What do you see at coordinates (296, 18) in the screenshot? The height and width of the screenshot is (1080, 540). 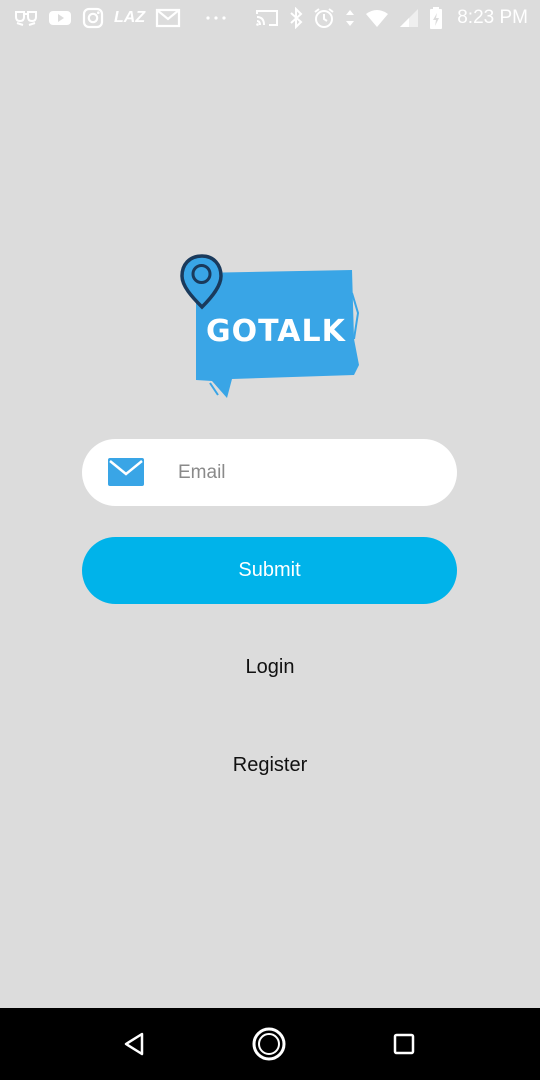 I see `bluetooth-icon` at bounding box center [296, 18].